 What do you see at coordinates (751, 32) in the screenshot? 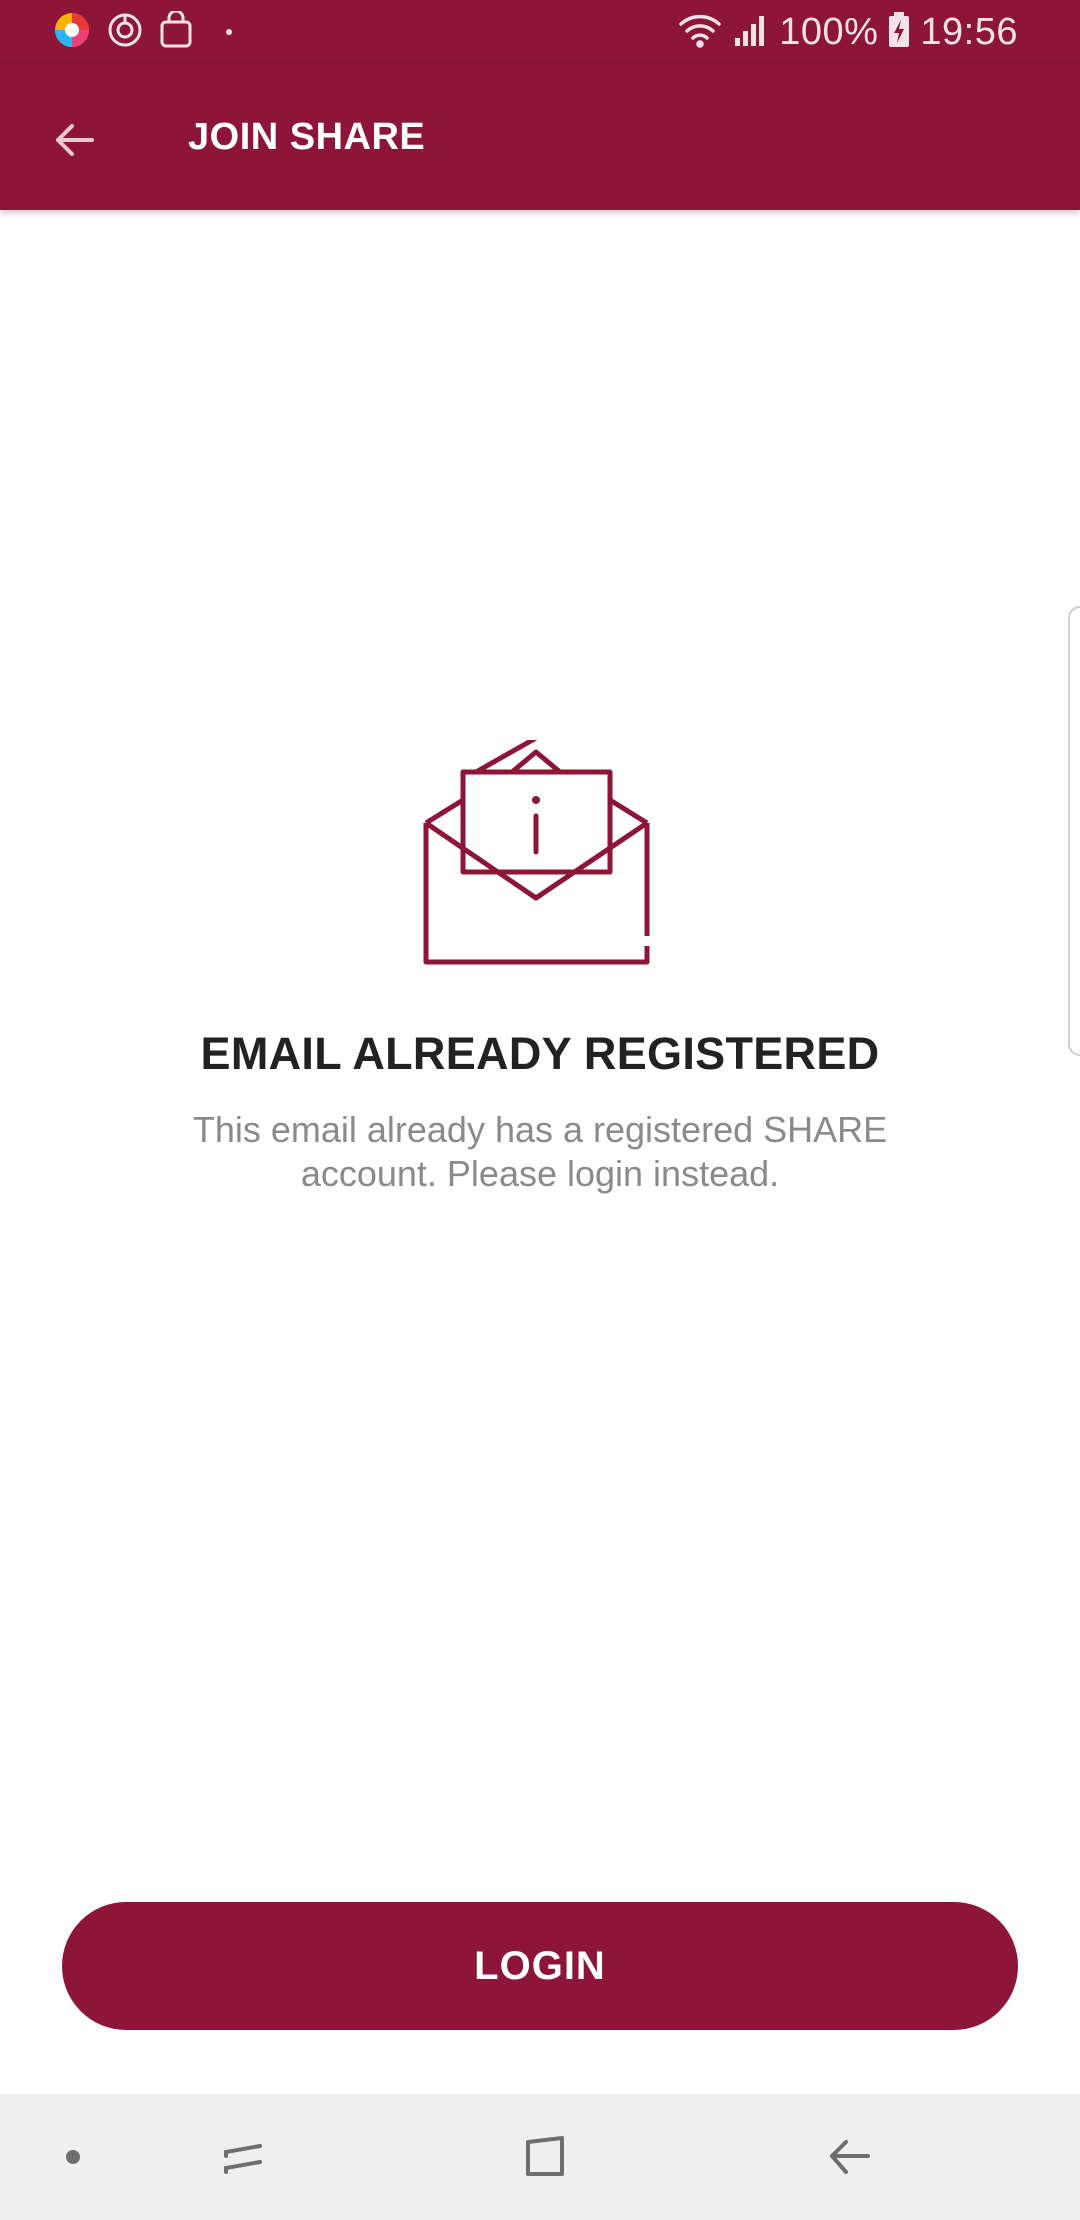
I see `signal-icon` at bounding box center [751, 32].